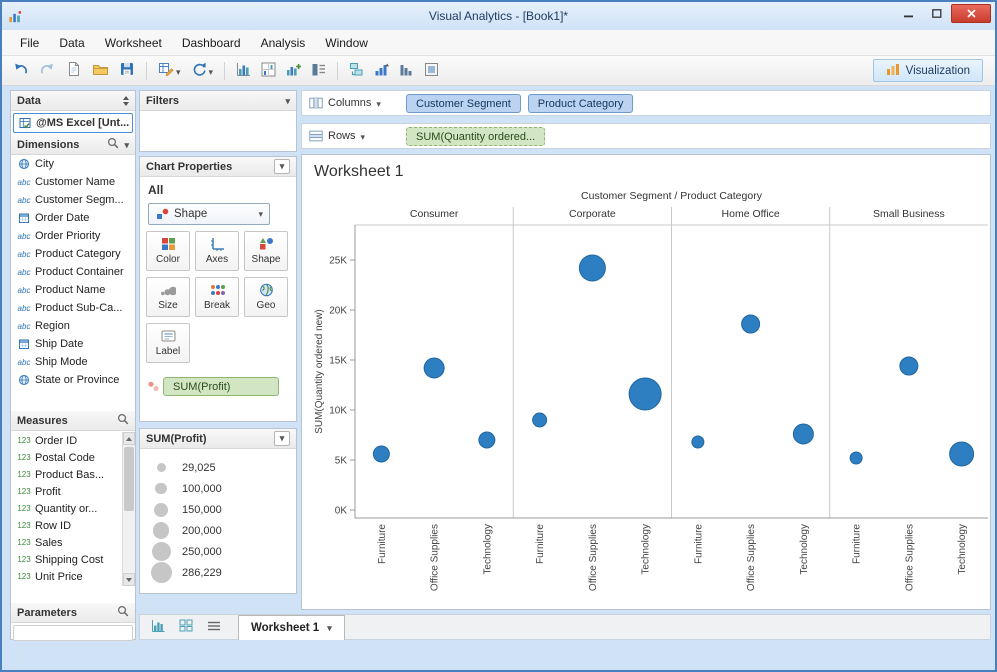  Describe the element at coordinates (158, 627) in the screenshot. I see `new-worksheet-button` at that location.